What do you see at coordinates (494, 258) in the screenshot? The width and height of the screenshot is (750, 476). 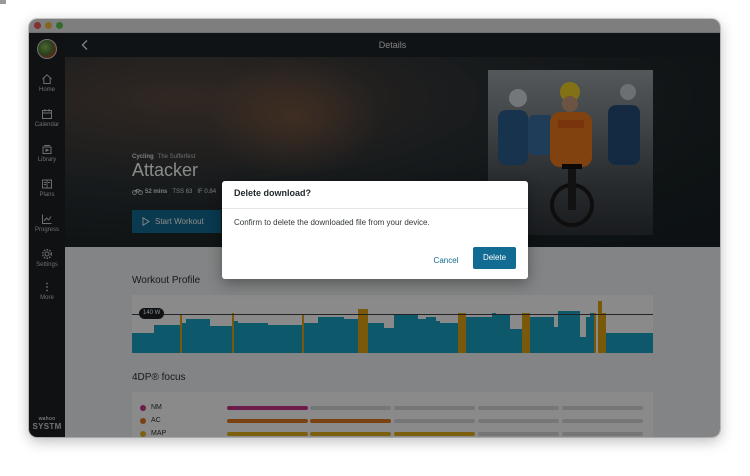 I see `delete-button: Delete` at bounding box center [494, 258].